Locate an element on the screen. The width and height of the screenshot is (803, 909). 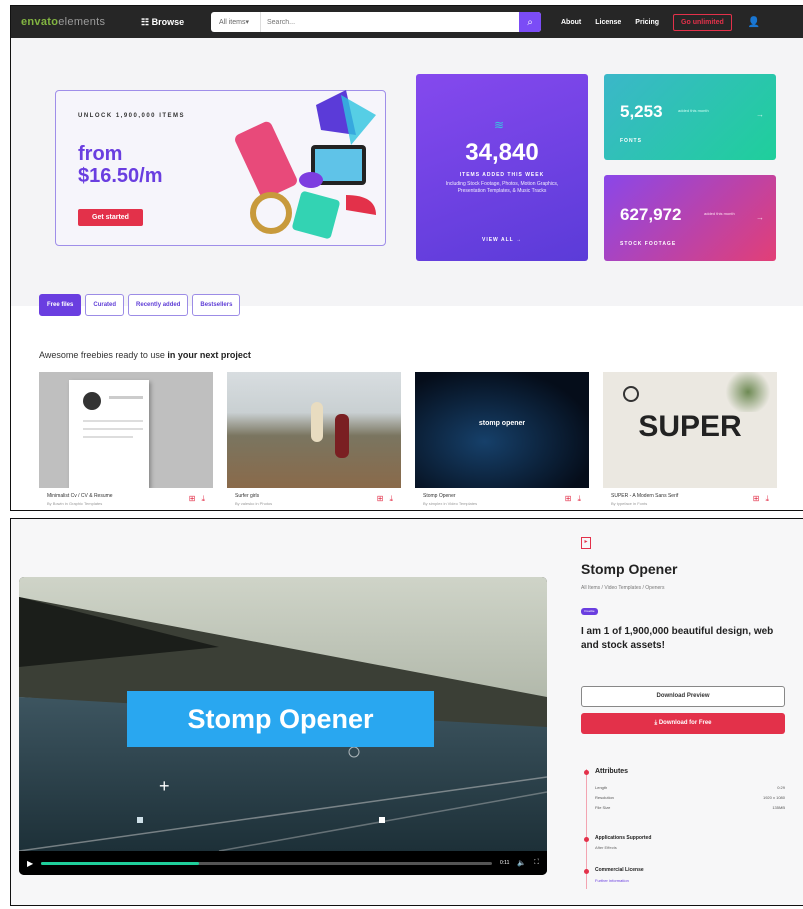
fonts-stat-card: 5,253 added this month FONTS → is located at coordinates (690, 117).